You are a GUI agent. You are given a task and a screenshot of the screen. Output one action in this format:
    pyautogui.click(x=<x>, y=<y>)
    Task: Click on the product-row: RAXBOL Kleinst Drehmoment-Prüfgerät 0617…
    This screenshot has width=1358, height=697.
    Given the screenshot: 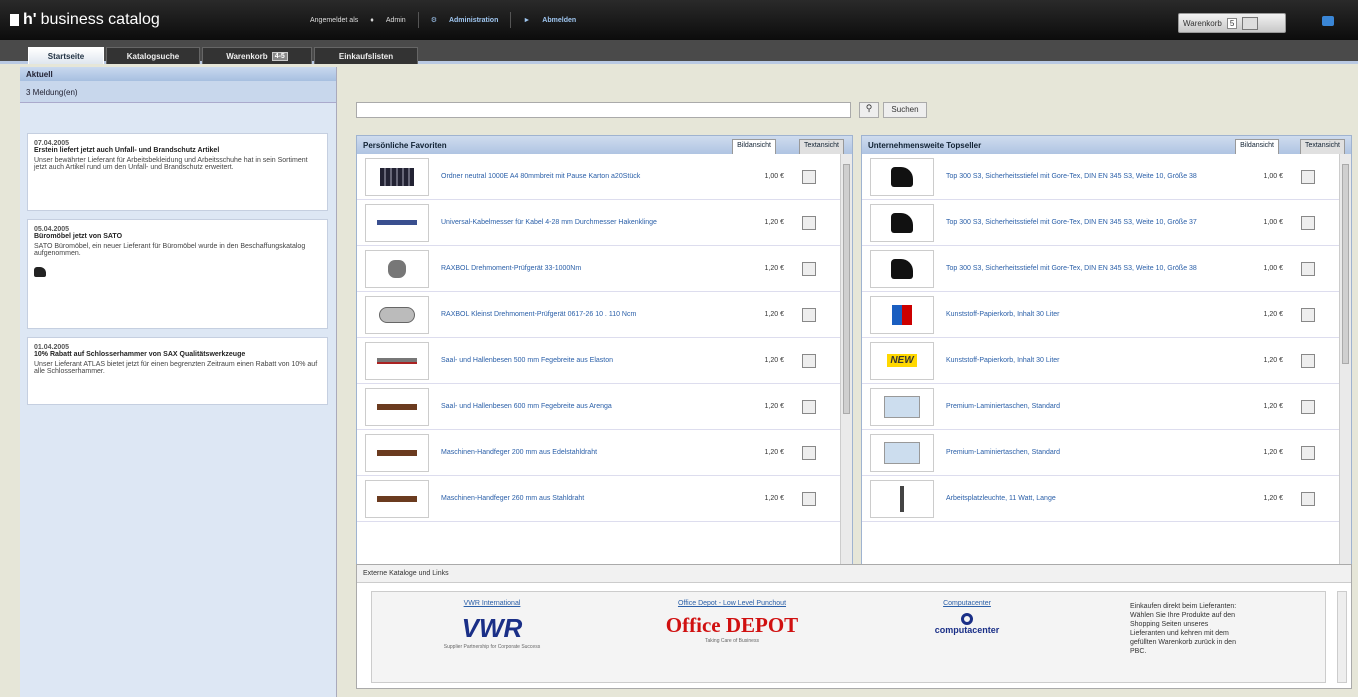 What is the action you would take?
    pyautogui.click(x=598, y=315)
    